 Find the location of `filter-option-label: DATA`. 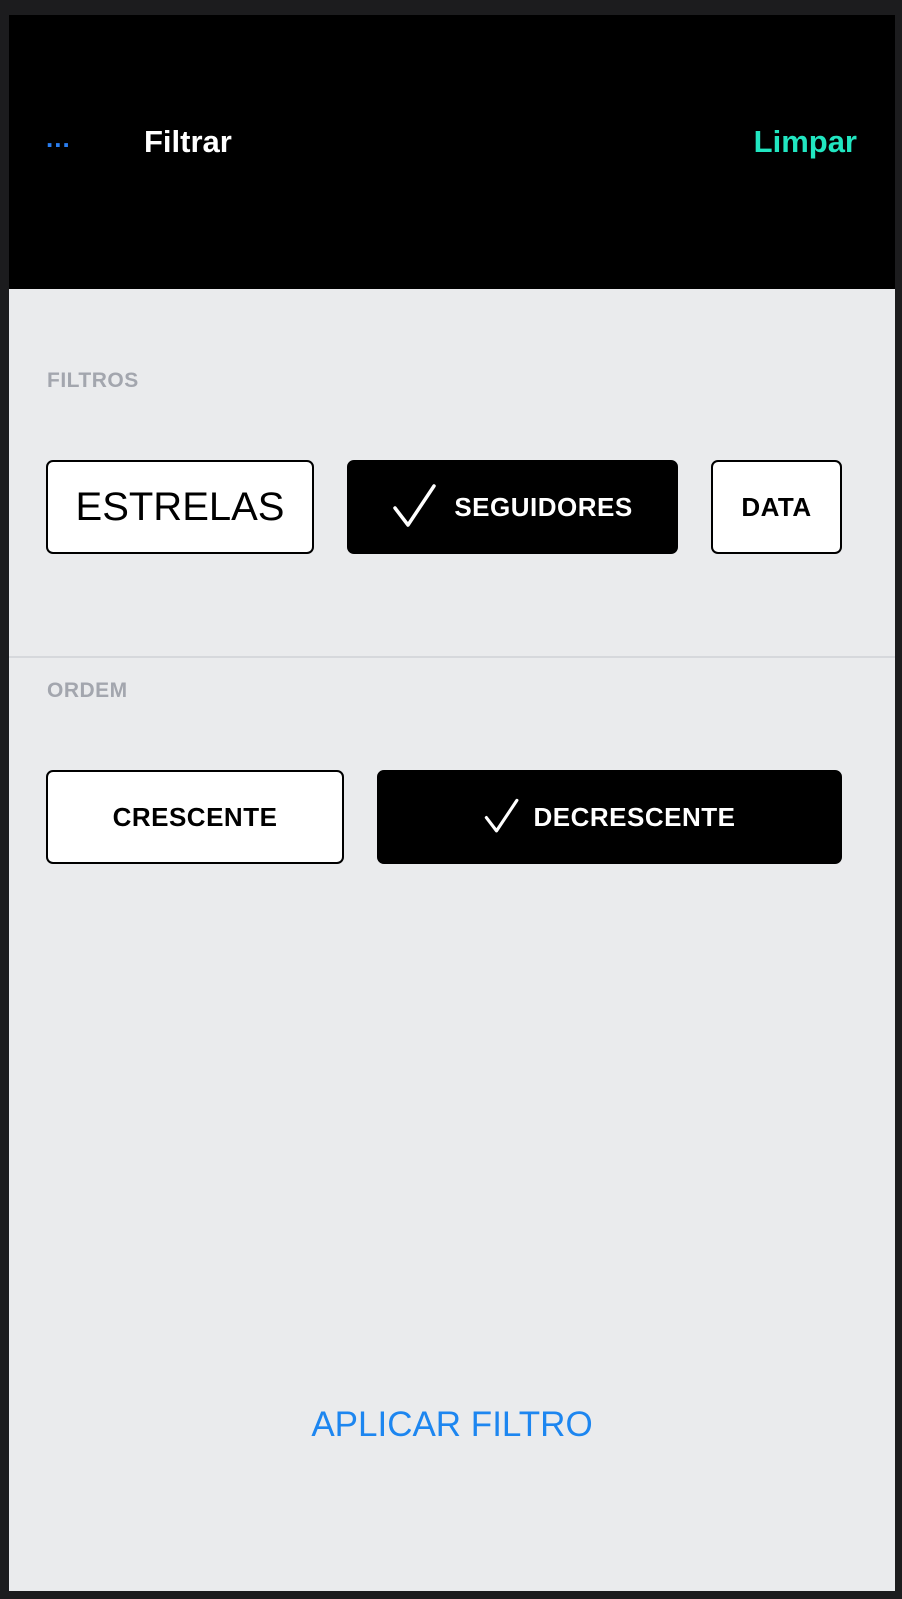

filter-option-label: DATA is located at coordinates (776, 506).